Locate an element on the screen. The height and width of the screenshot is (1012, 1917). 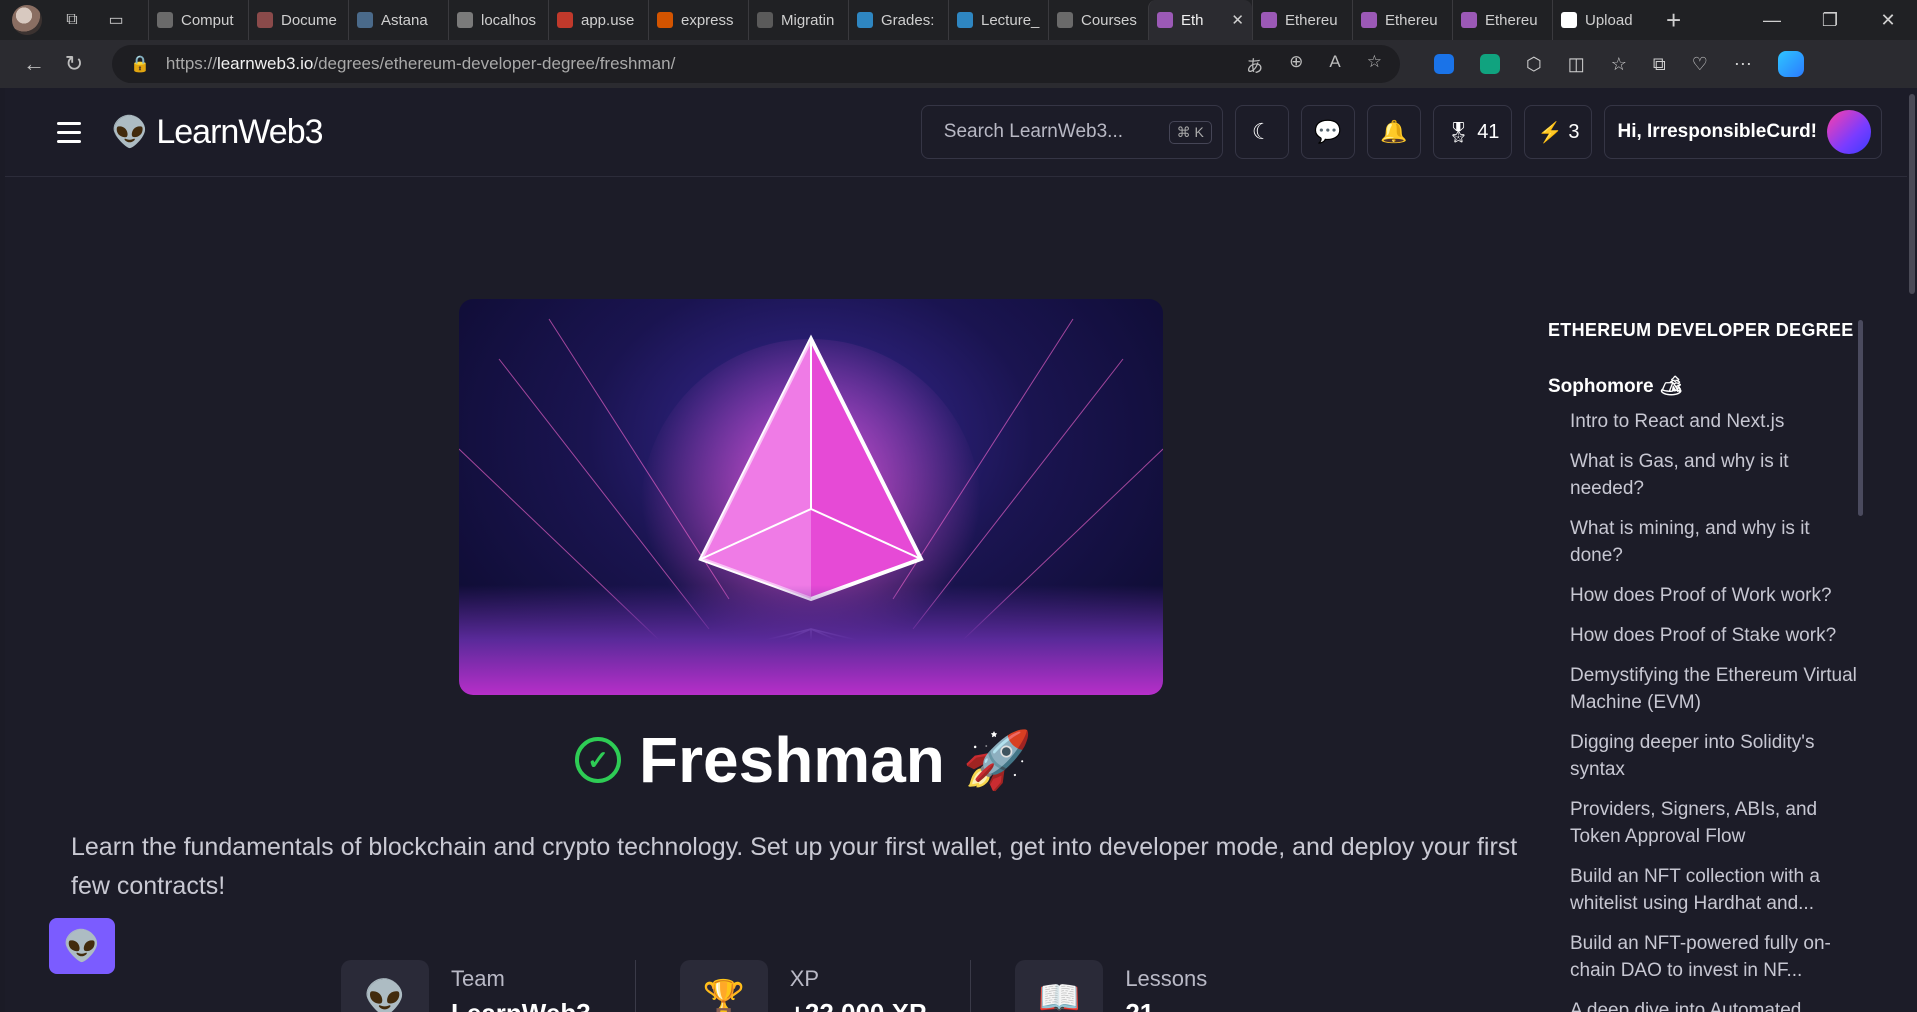
search-shortcut: ⌘ K is located at coordinates (1190, 132).